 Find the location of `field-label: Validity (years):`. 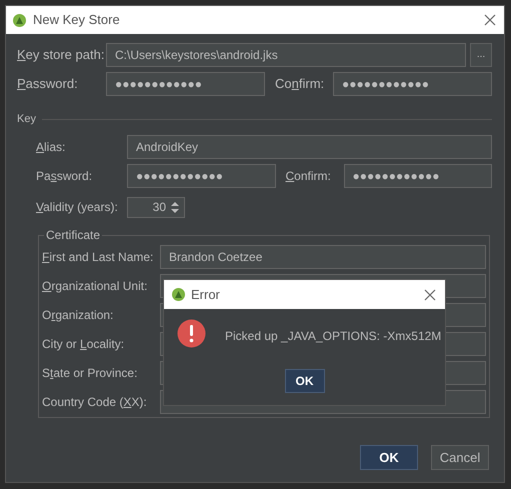

field-label: Validity (years): is located at coordinates (77, 207).